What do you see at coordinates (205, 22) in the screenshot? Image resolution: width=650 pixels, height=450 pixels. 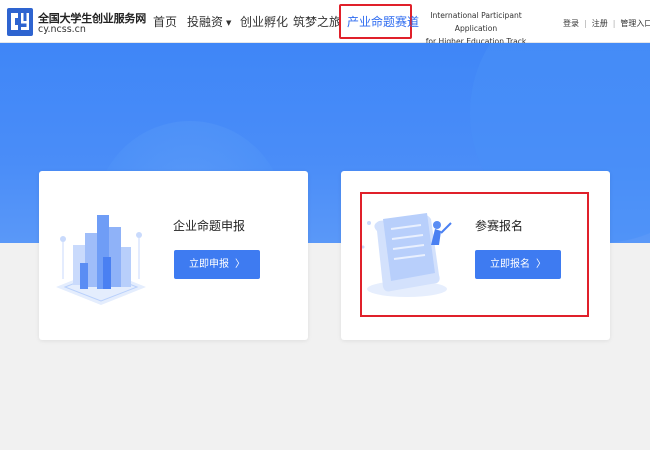 I see `nav-investment-label: 投融资` at bounding box center [205, 22].